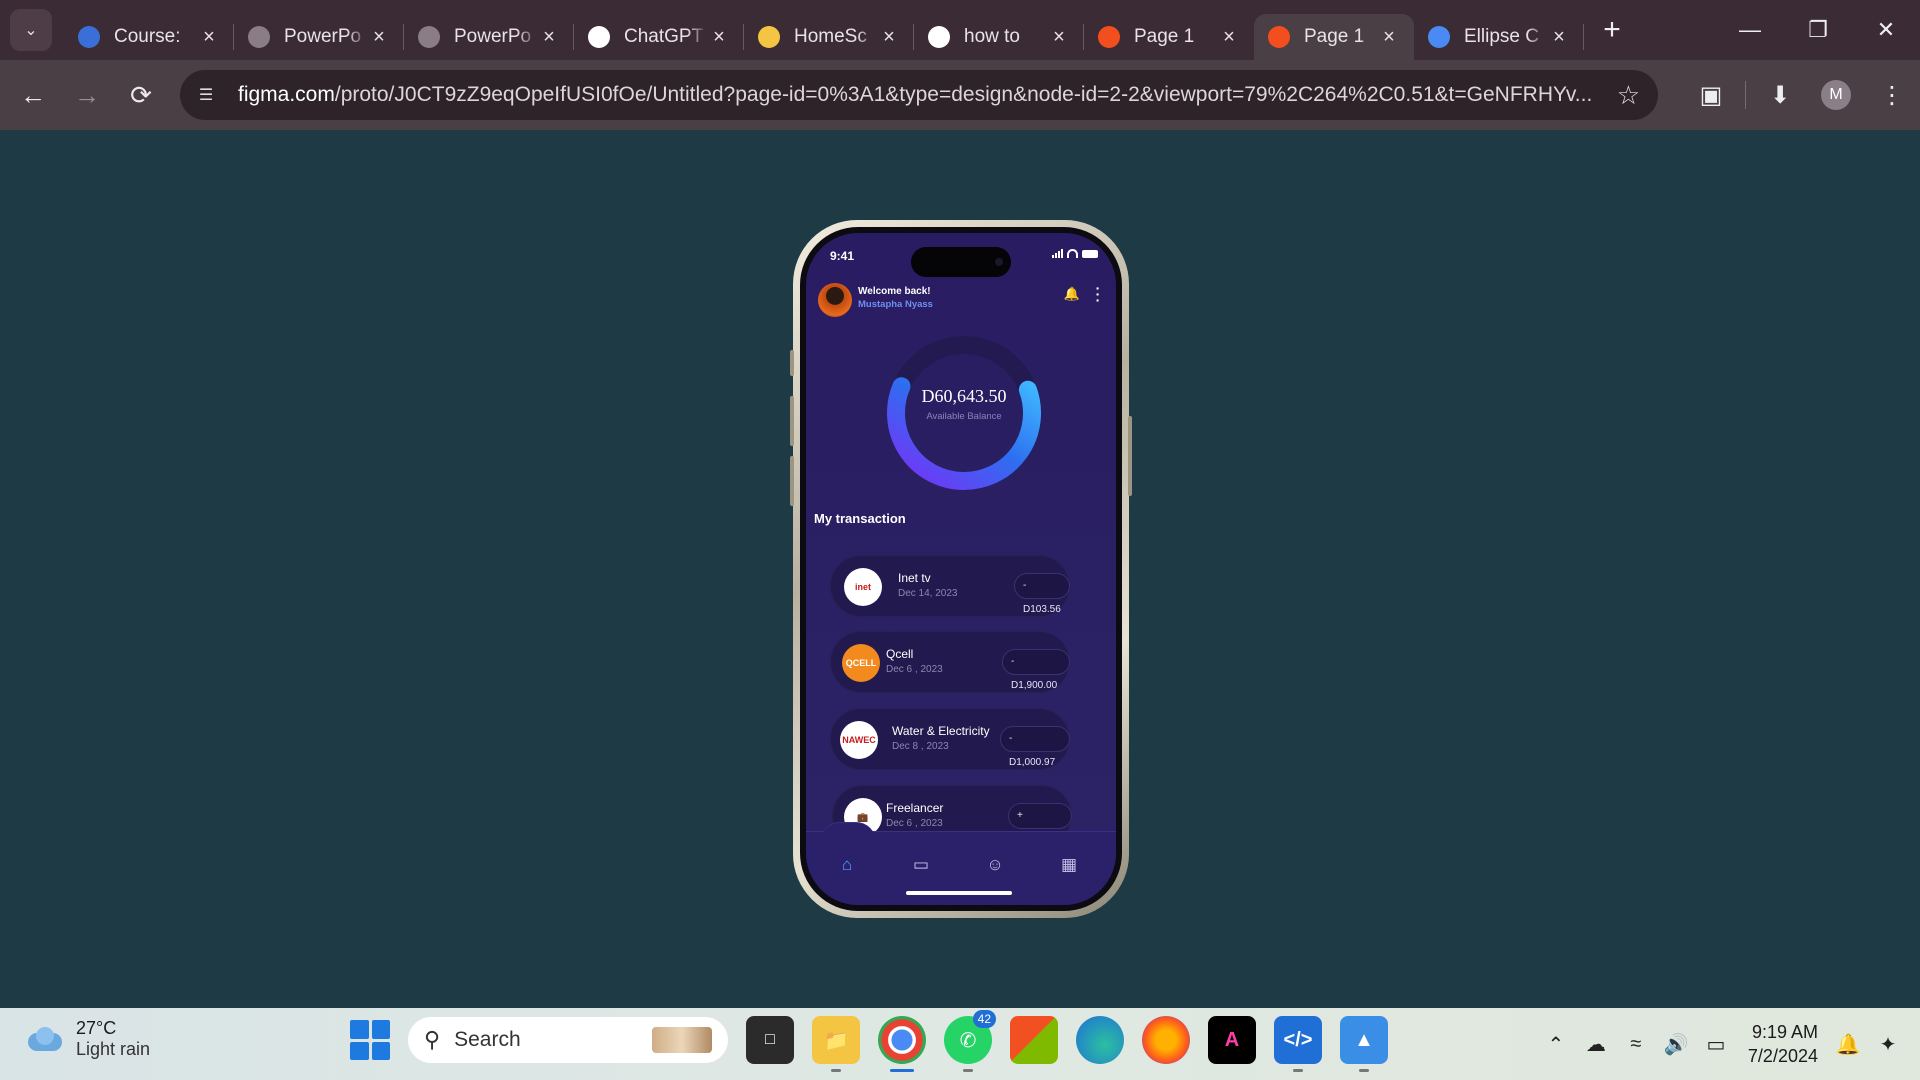  I want to click on transaction-amount: - D103.56, so click(1042, 594).